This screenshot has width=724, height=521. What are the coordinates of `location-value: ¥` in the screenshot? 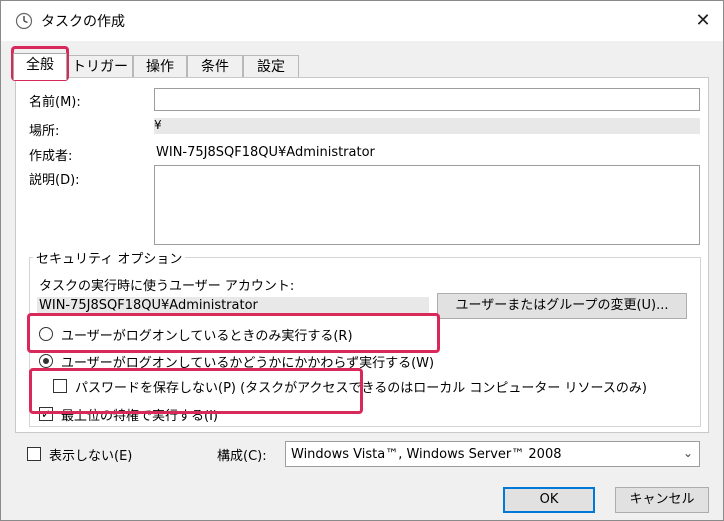 It's located at (158, 125).